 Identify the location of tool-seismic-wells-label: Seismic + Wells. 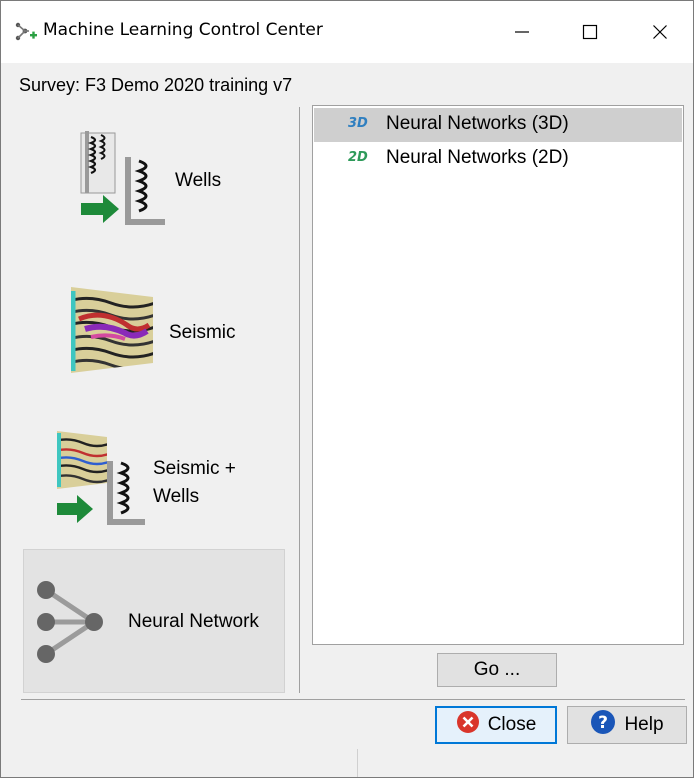
(194, 483).